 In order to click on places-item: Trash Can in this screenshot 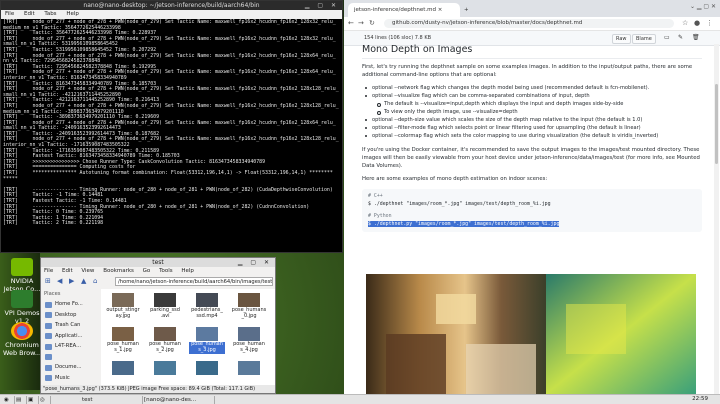, I will do `click(70, 325)`.